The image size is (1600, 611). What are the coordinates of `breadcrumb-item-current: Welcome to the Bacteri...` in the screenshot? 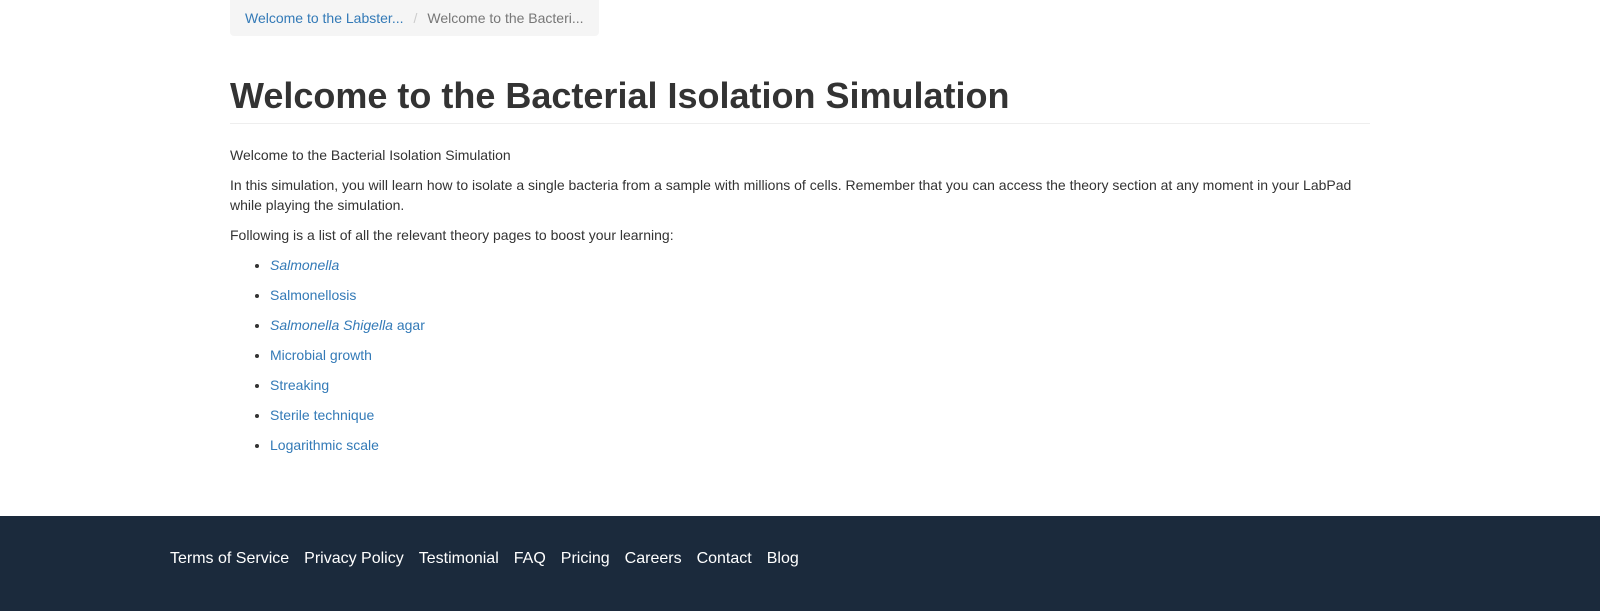 It's located at (505, 18).